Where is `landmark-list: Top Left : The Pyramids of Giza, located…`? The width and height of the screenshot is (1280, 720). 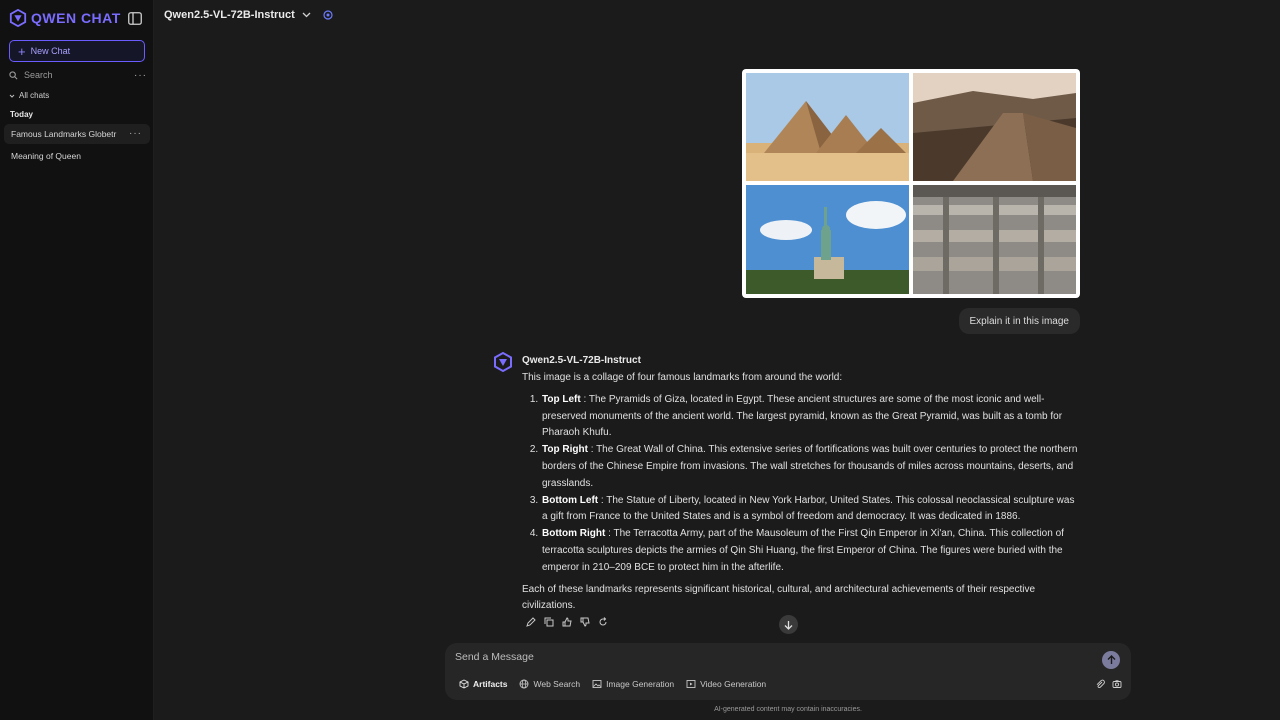 landmark-list: Top Left : The Pyramids of Giza, located… is located at coordinates (809, 484).